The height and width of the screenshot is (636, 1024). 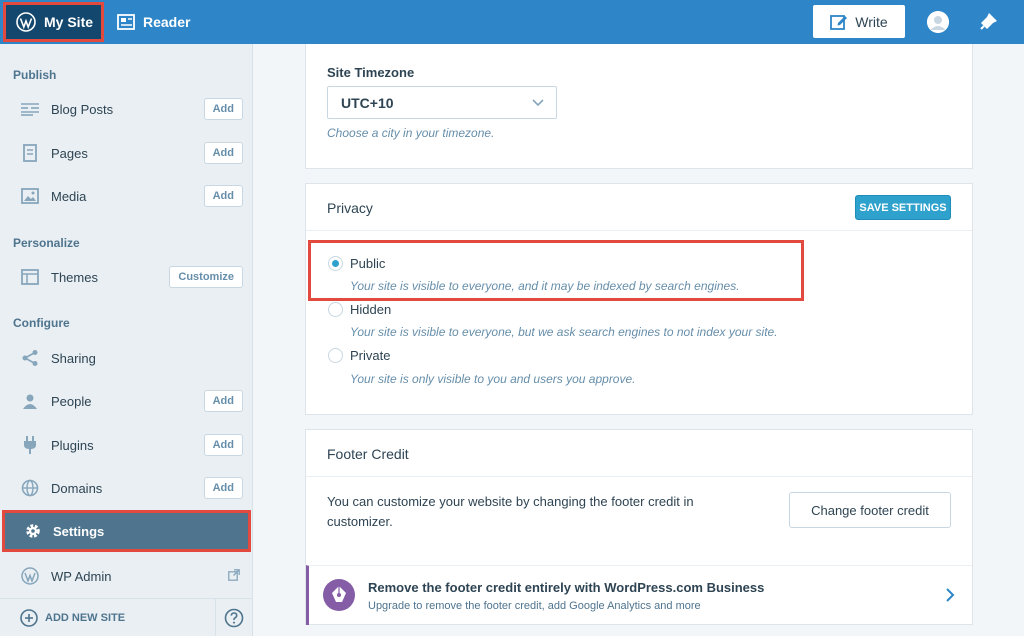 I want to click on sidebar-item-label: Sharing, so click(x=73, y=358).